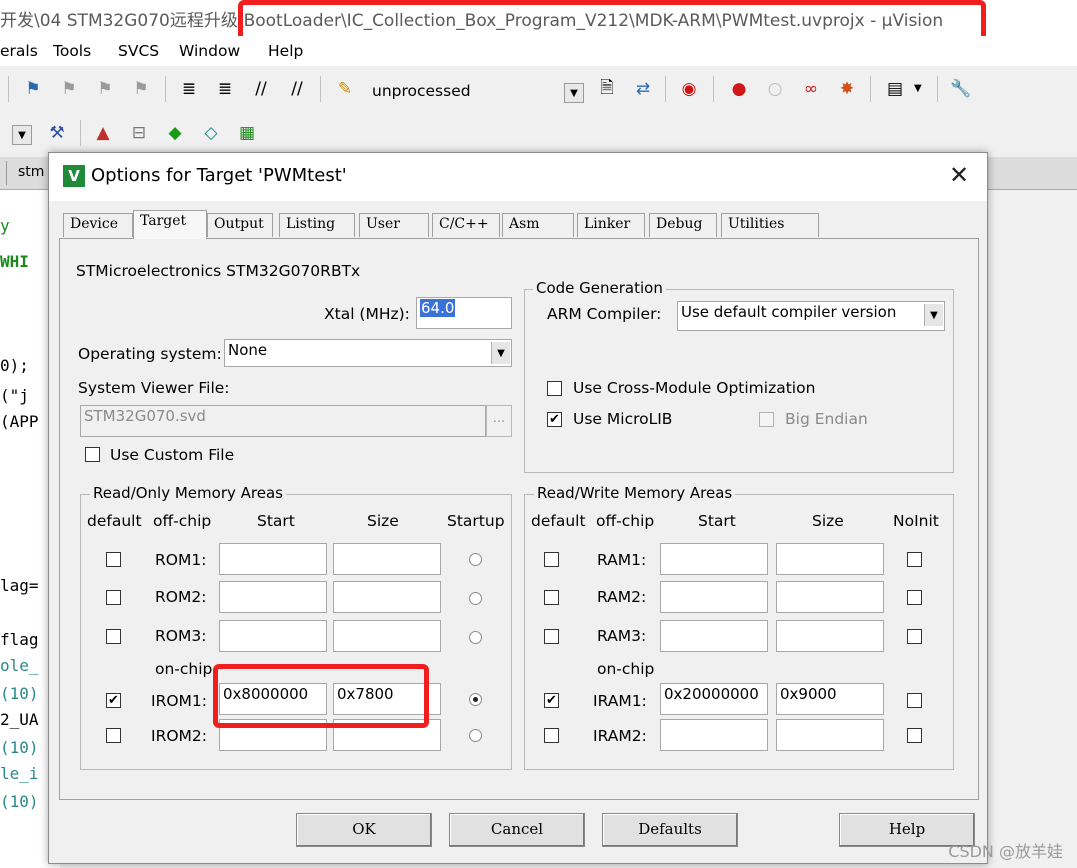 Image resolution: width=1077 pixels, height=868 pixels. What do you see at coordinates (138, 51) in the screenshot?
I see `menu-svcs: SVCS` at bounding box center [138, 51].